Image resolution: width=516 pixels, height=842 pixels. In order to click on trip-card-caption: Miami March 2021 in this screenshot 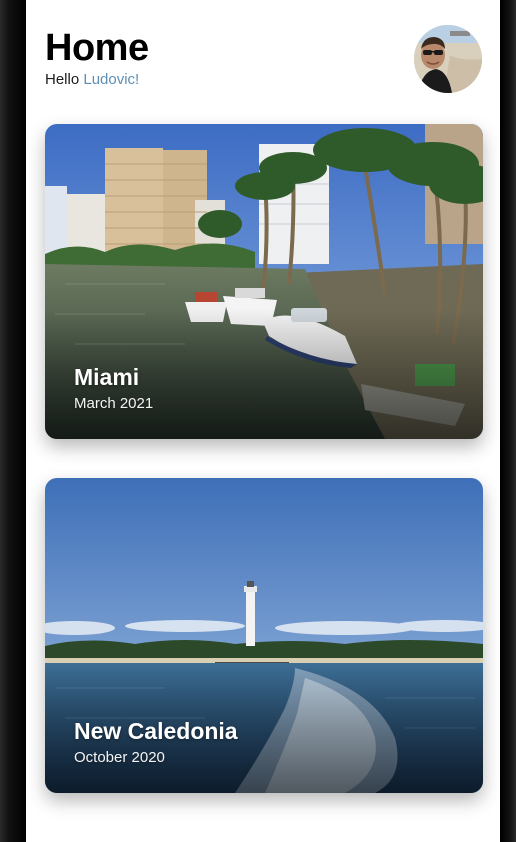, I will do `click(113, 388)`.